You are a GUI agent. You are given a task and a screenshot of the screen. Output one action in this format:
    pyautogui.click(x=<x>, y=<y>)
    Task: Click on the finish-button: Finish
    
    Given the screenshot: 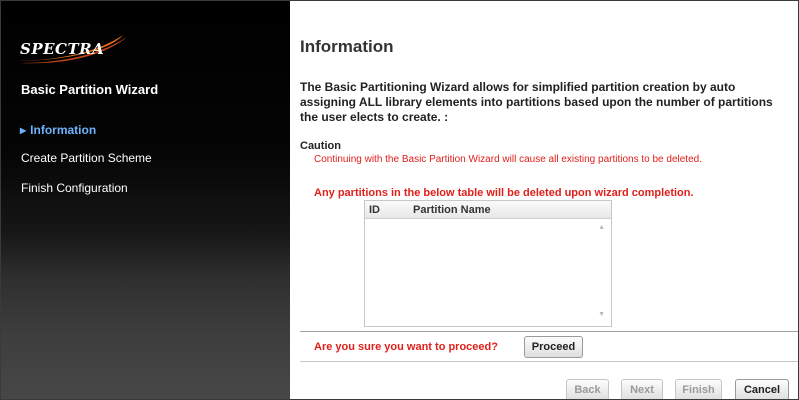 What is the action you would take?
    pyautogui.click(x=698, y=389)
    